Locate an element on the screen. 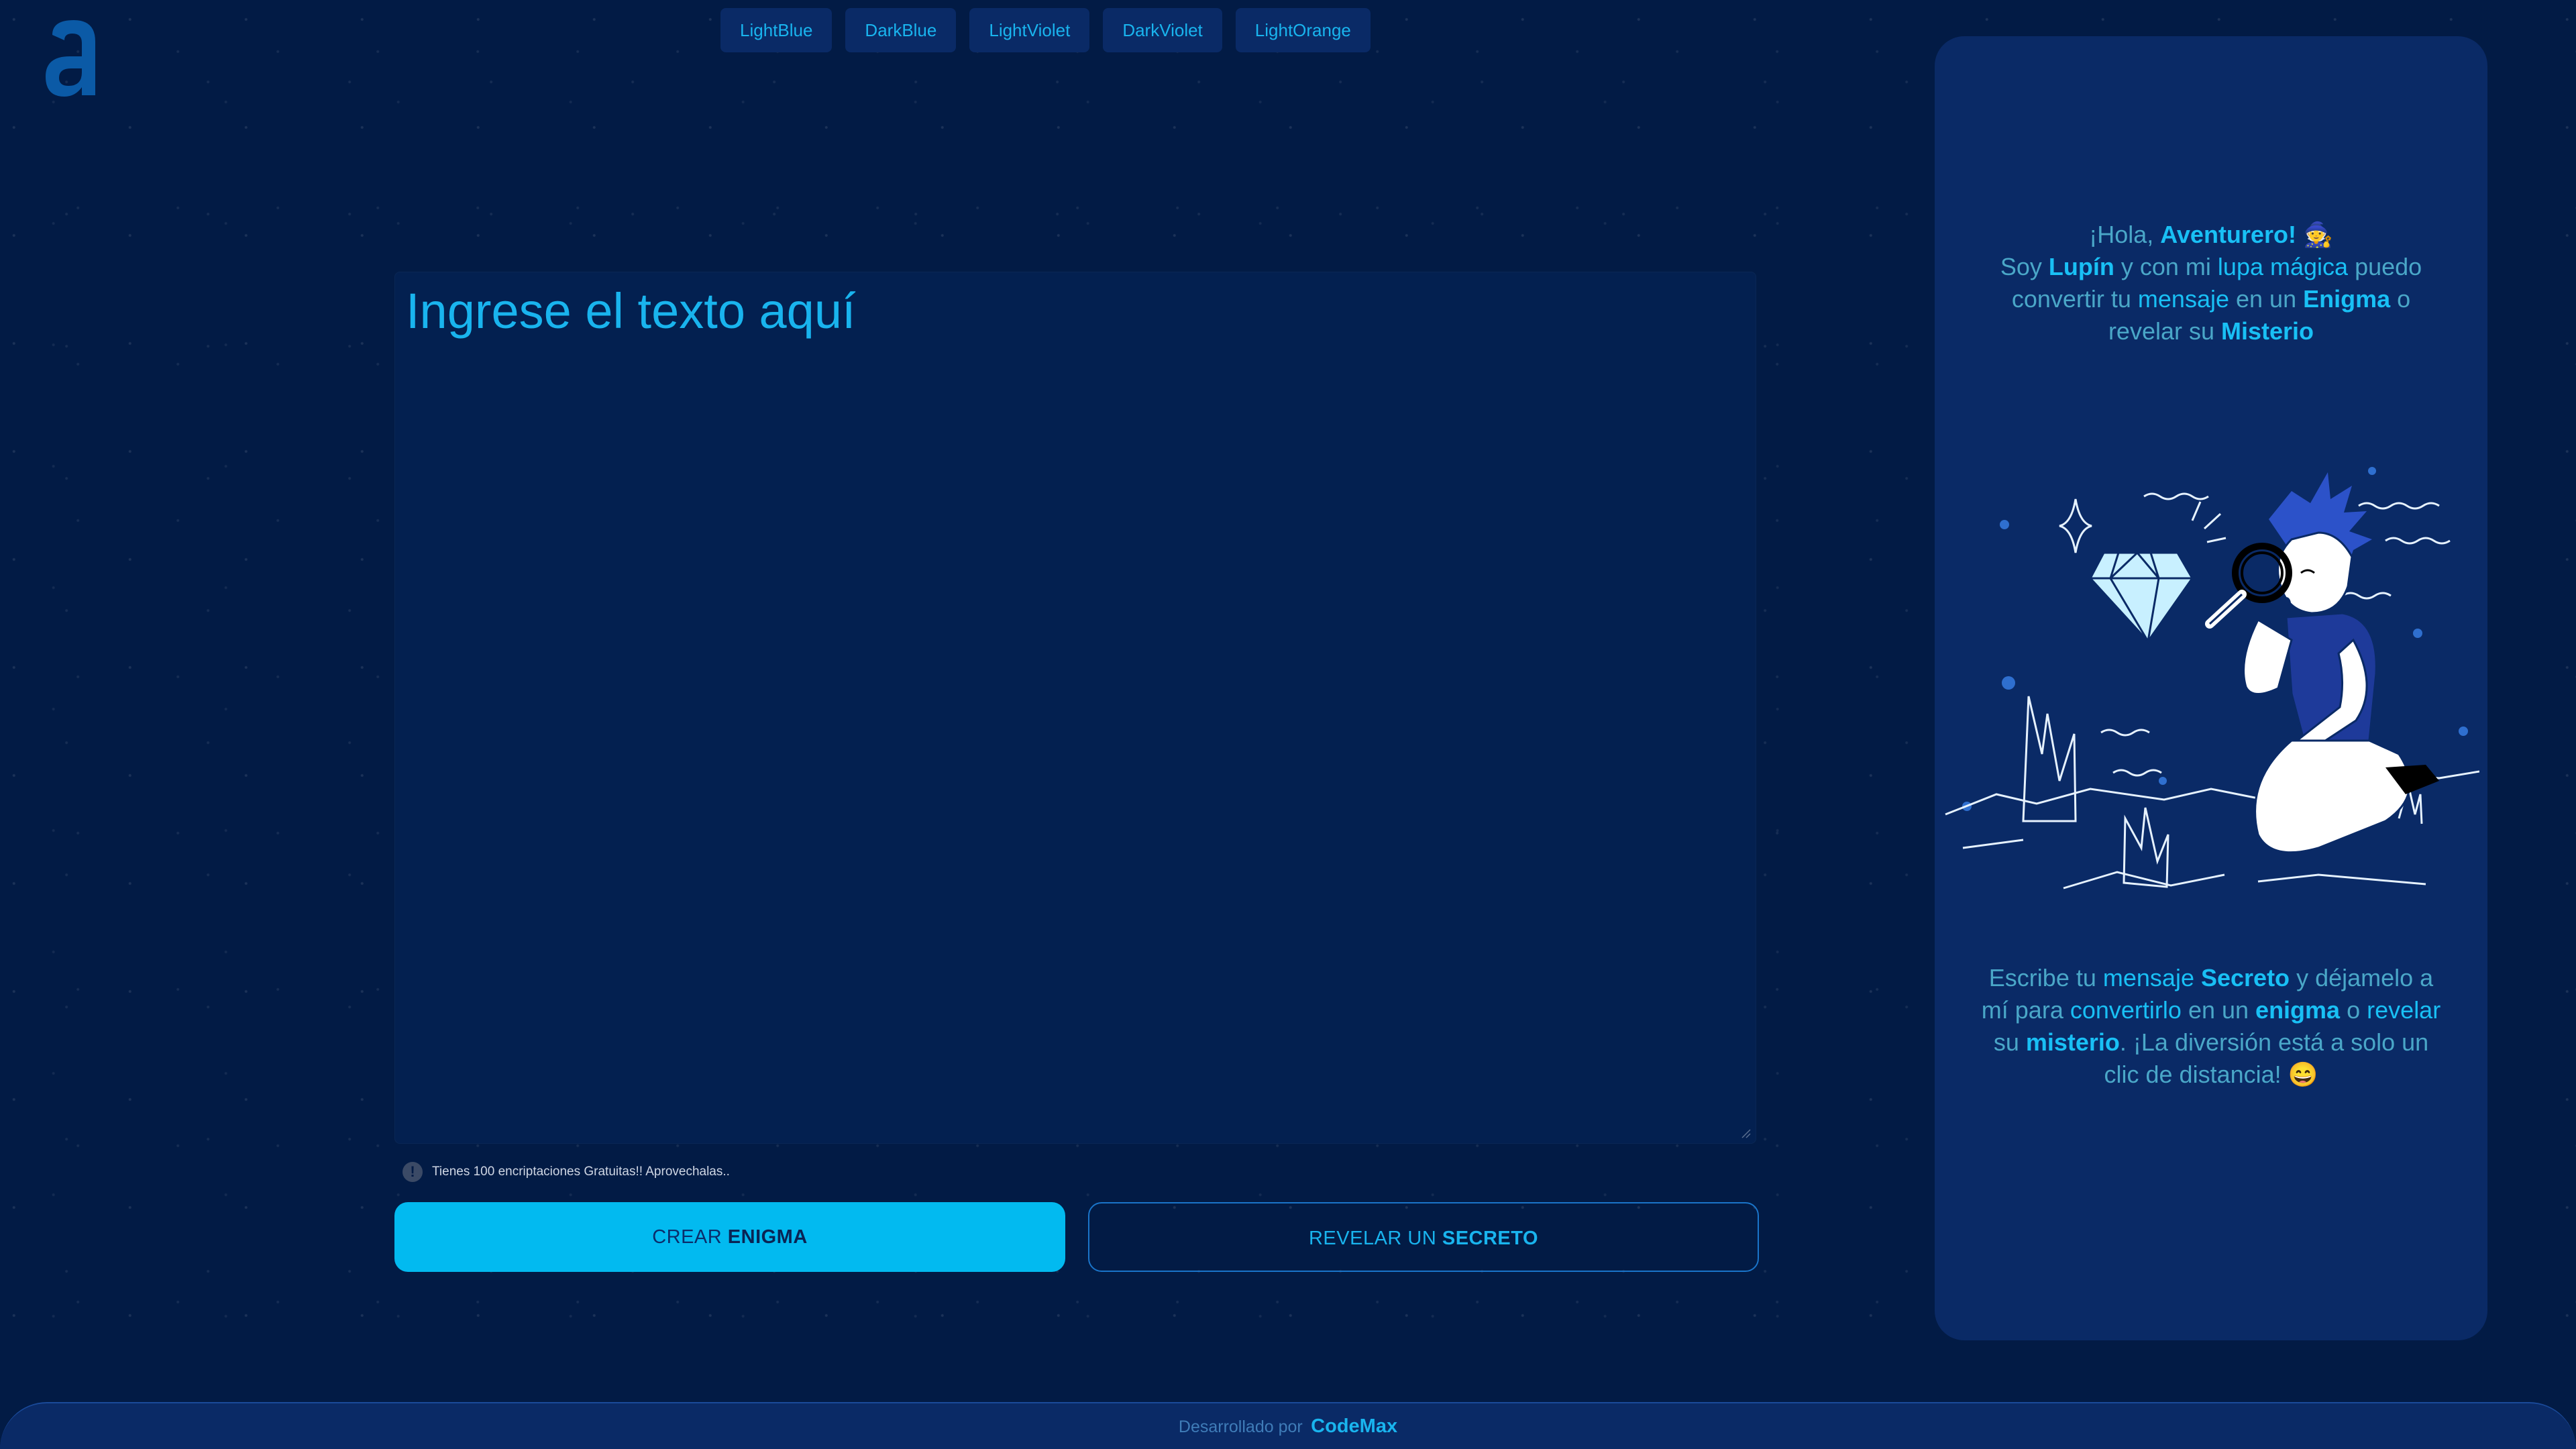 The height and width of the screenshot is (1449, 2576). bottom-secreto: Secreto is located at coordinates (2245, 977).